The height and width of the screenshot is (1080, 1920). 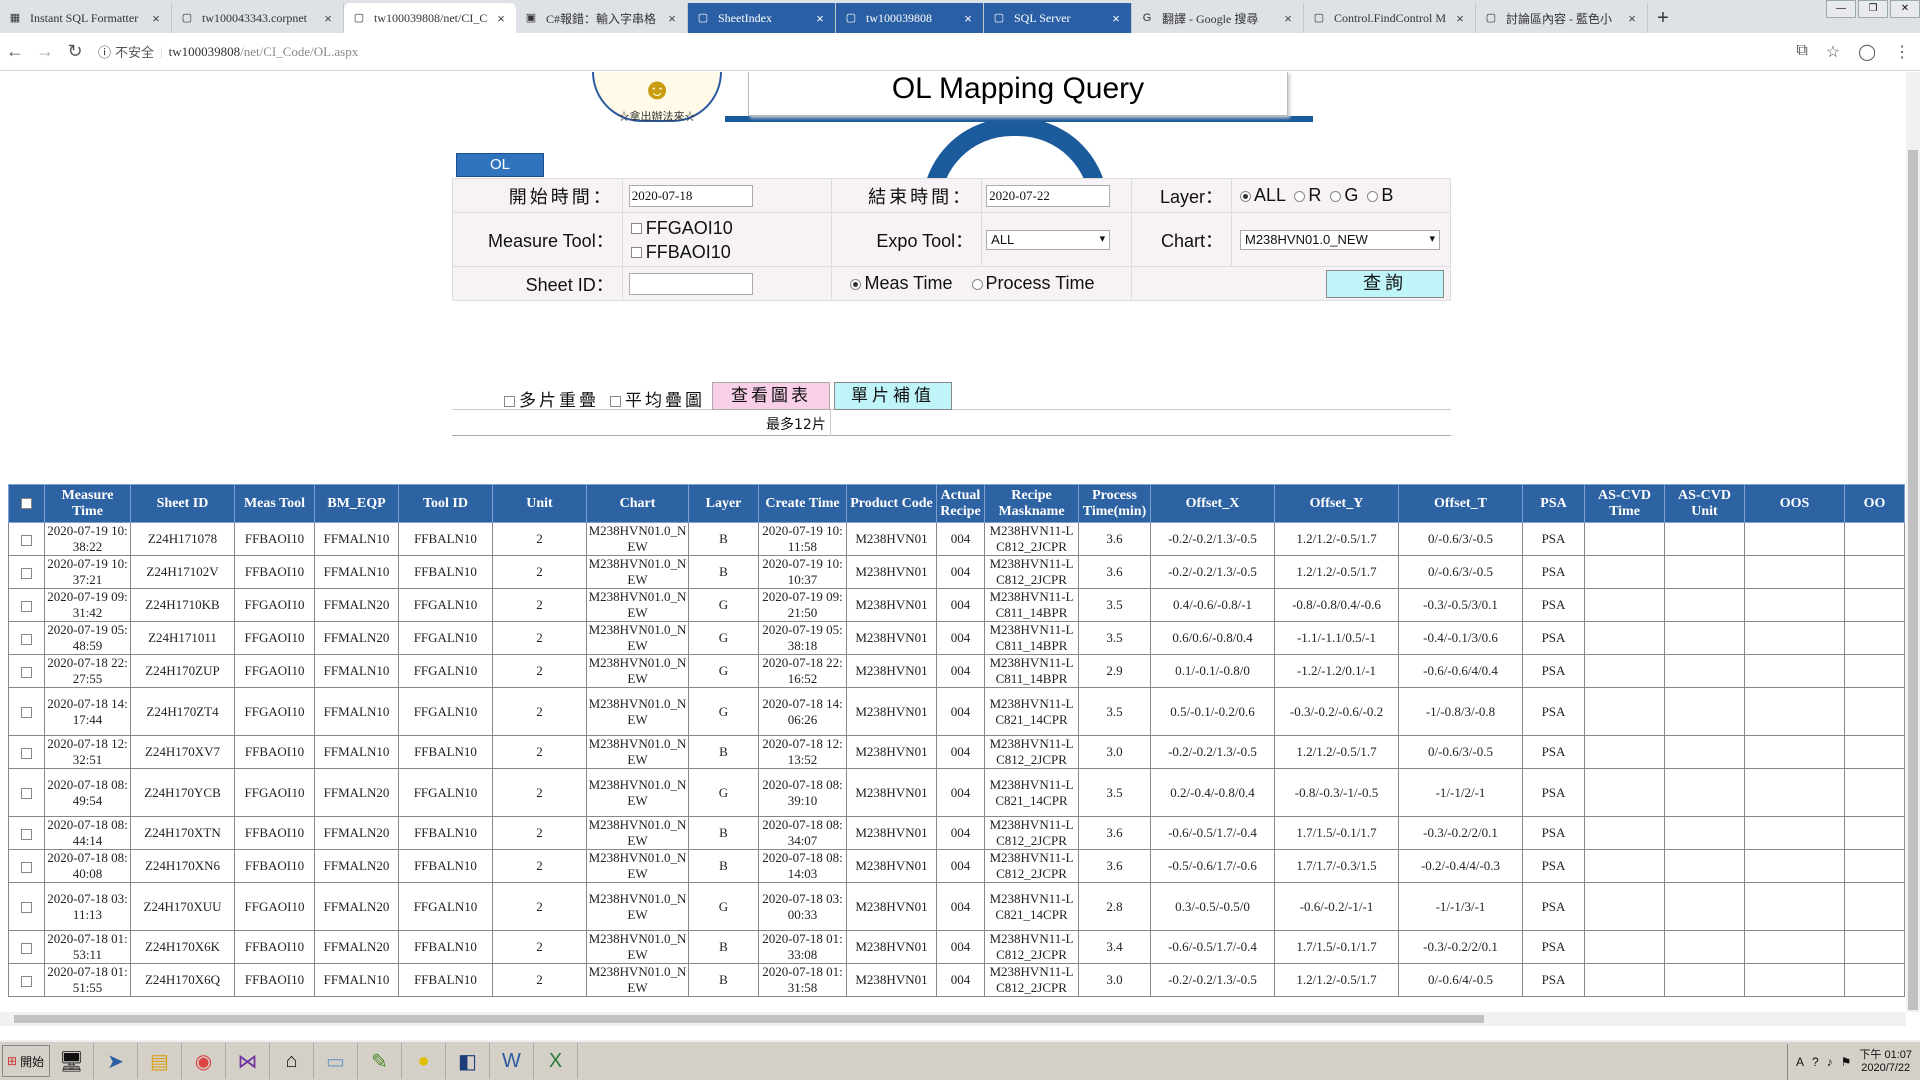 What do you see at coordinates (87, 503) in the screenshot?
I see `column-header: Measure Time` at bounding box center [87, 503].